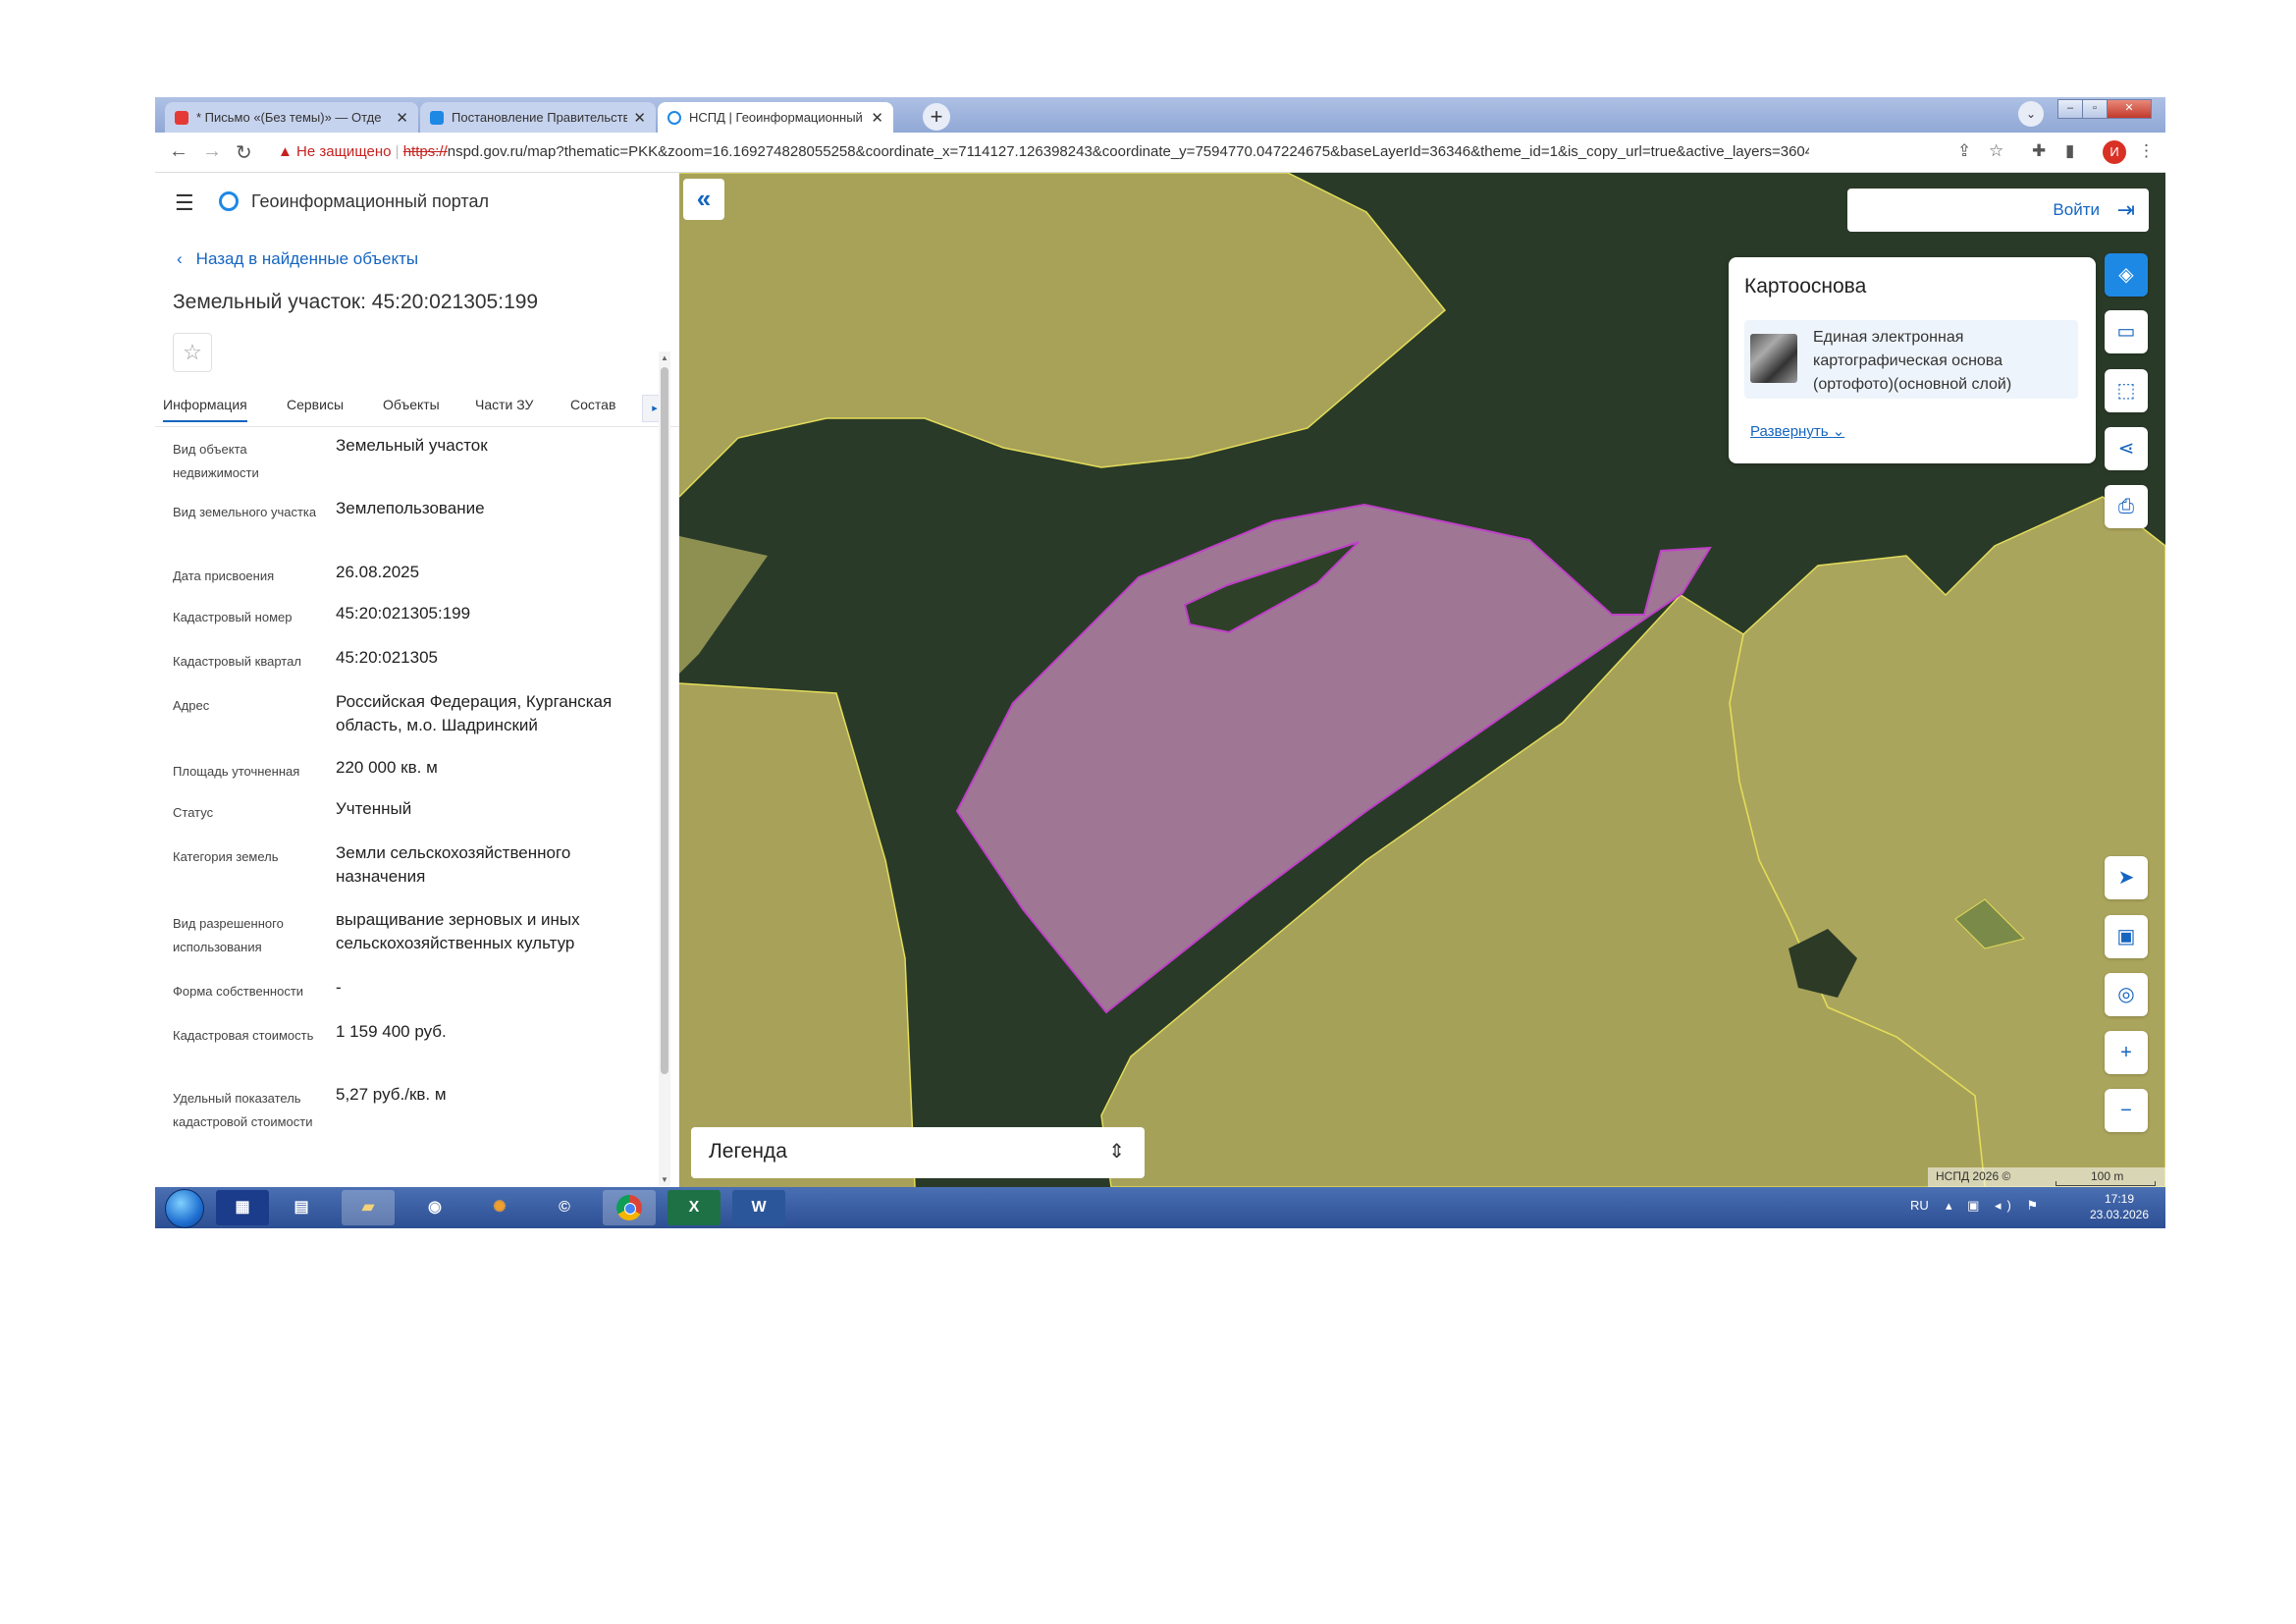  I want to click on doc-favicon-icon, so click(437, 117).